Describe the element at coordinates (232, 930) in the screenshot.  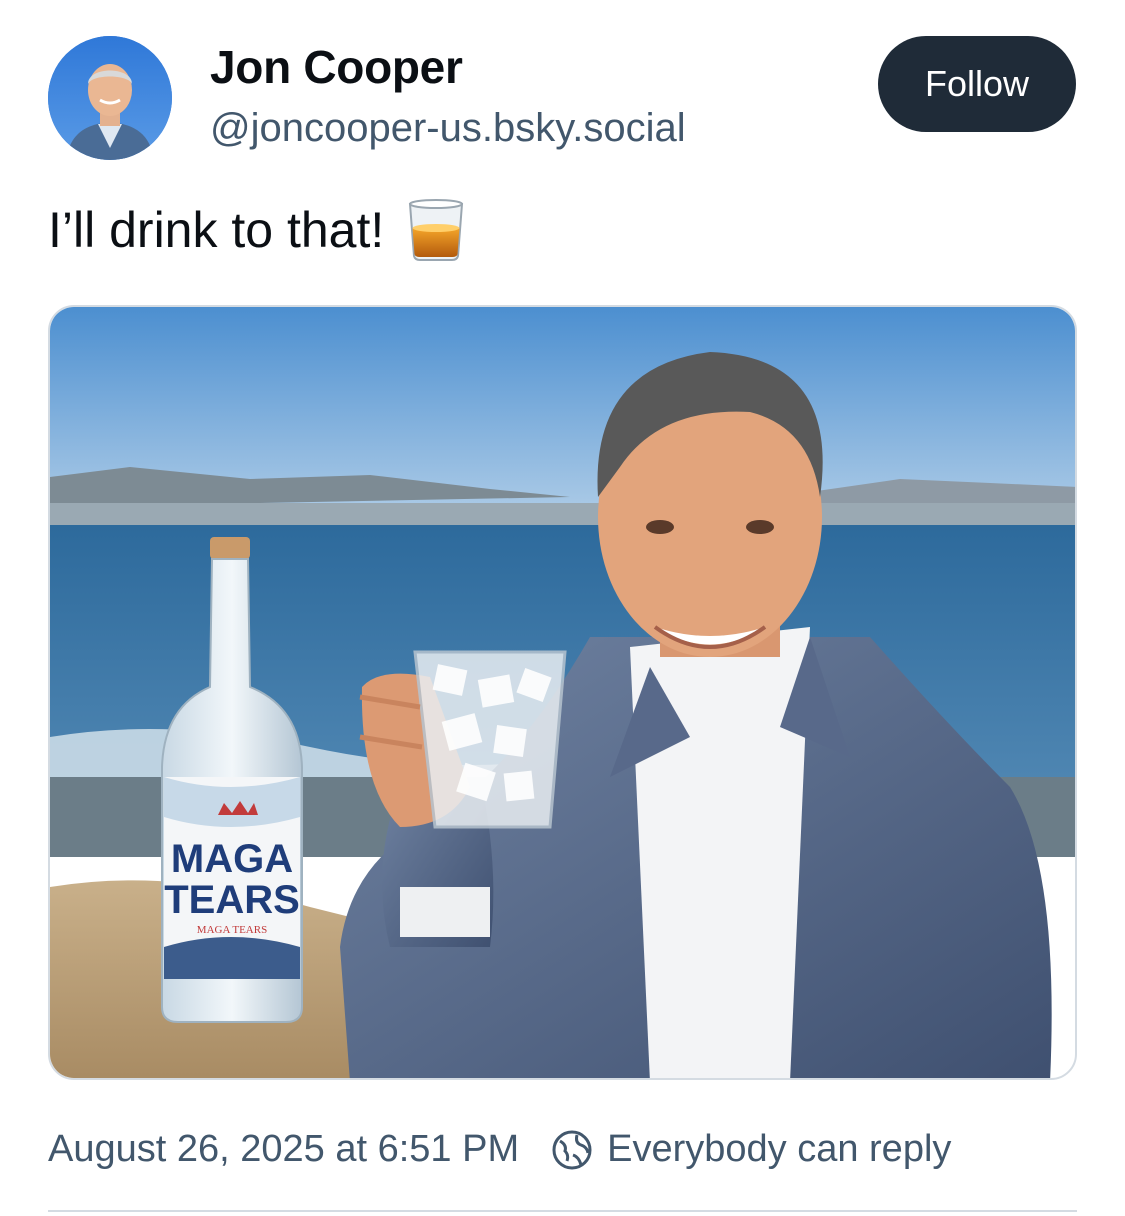
I see `bottle-small-text: MAGA TEARS` at that location.